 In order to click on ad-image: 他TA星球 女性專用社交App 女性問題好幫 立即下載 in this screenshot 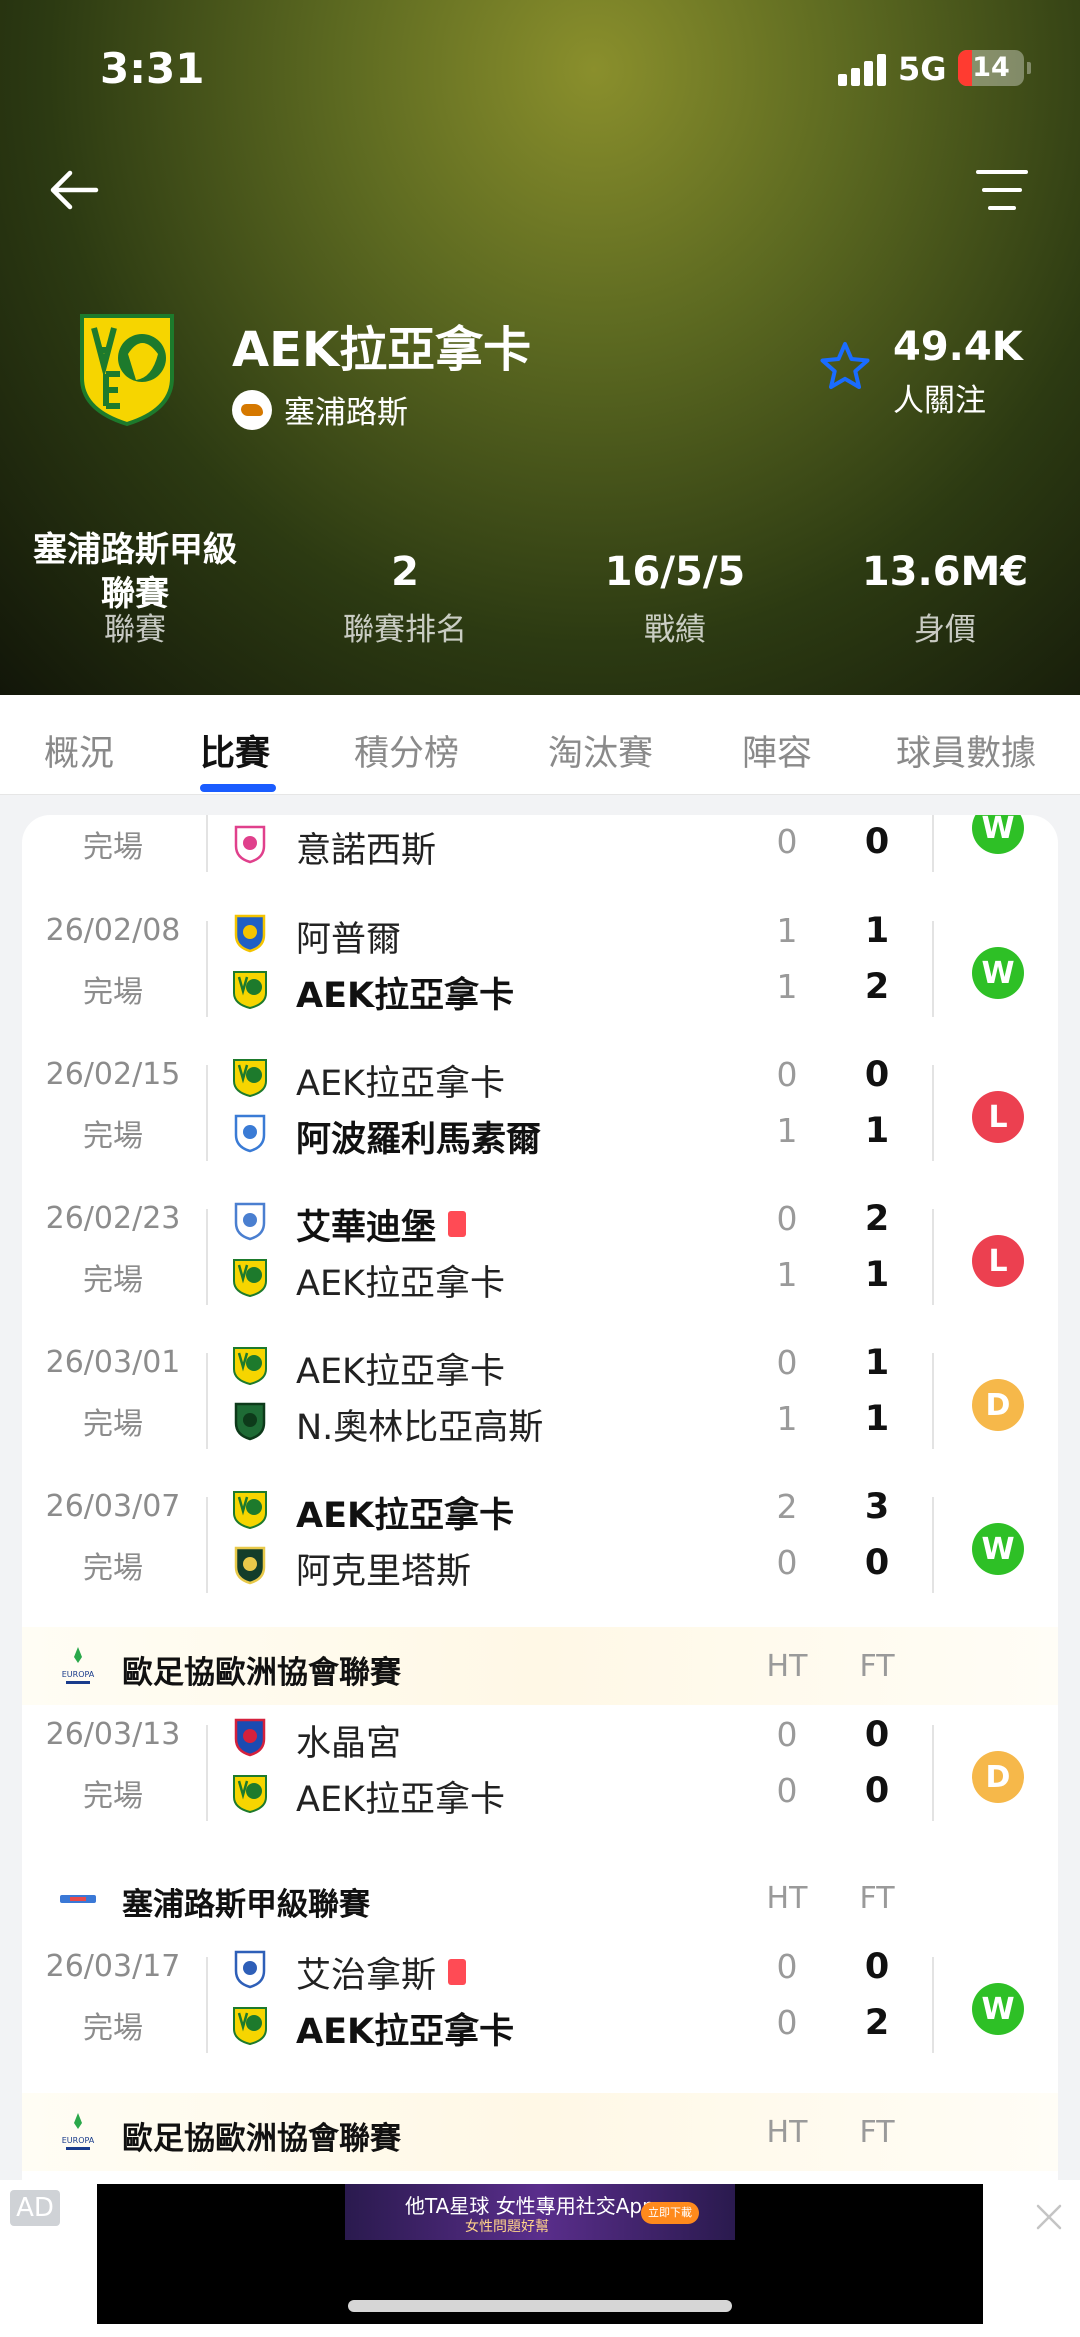, I will do `click(540, 2212)`.